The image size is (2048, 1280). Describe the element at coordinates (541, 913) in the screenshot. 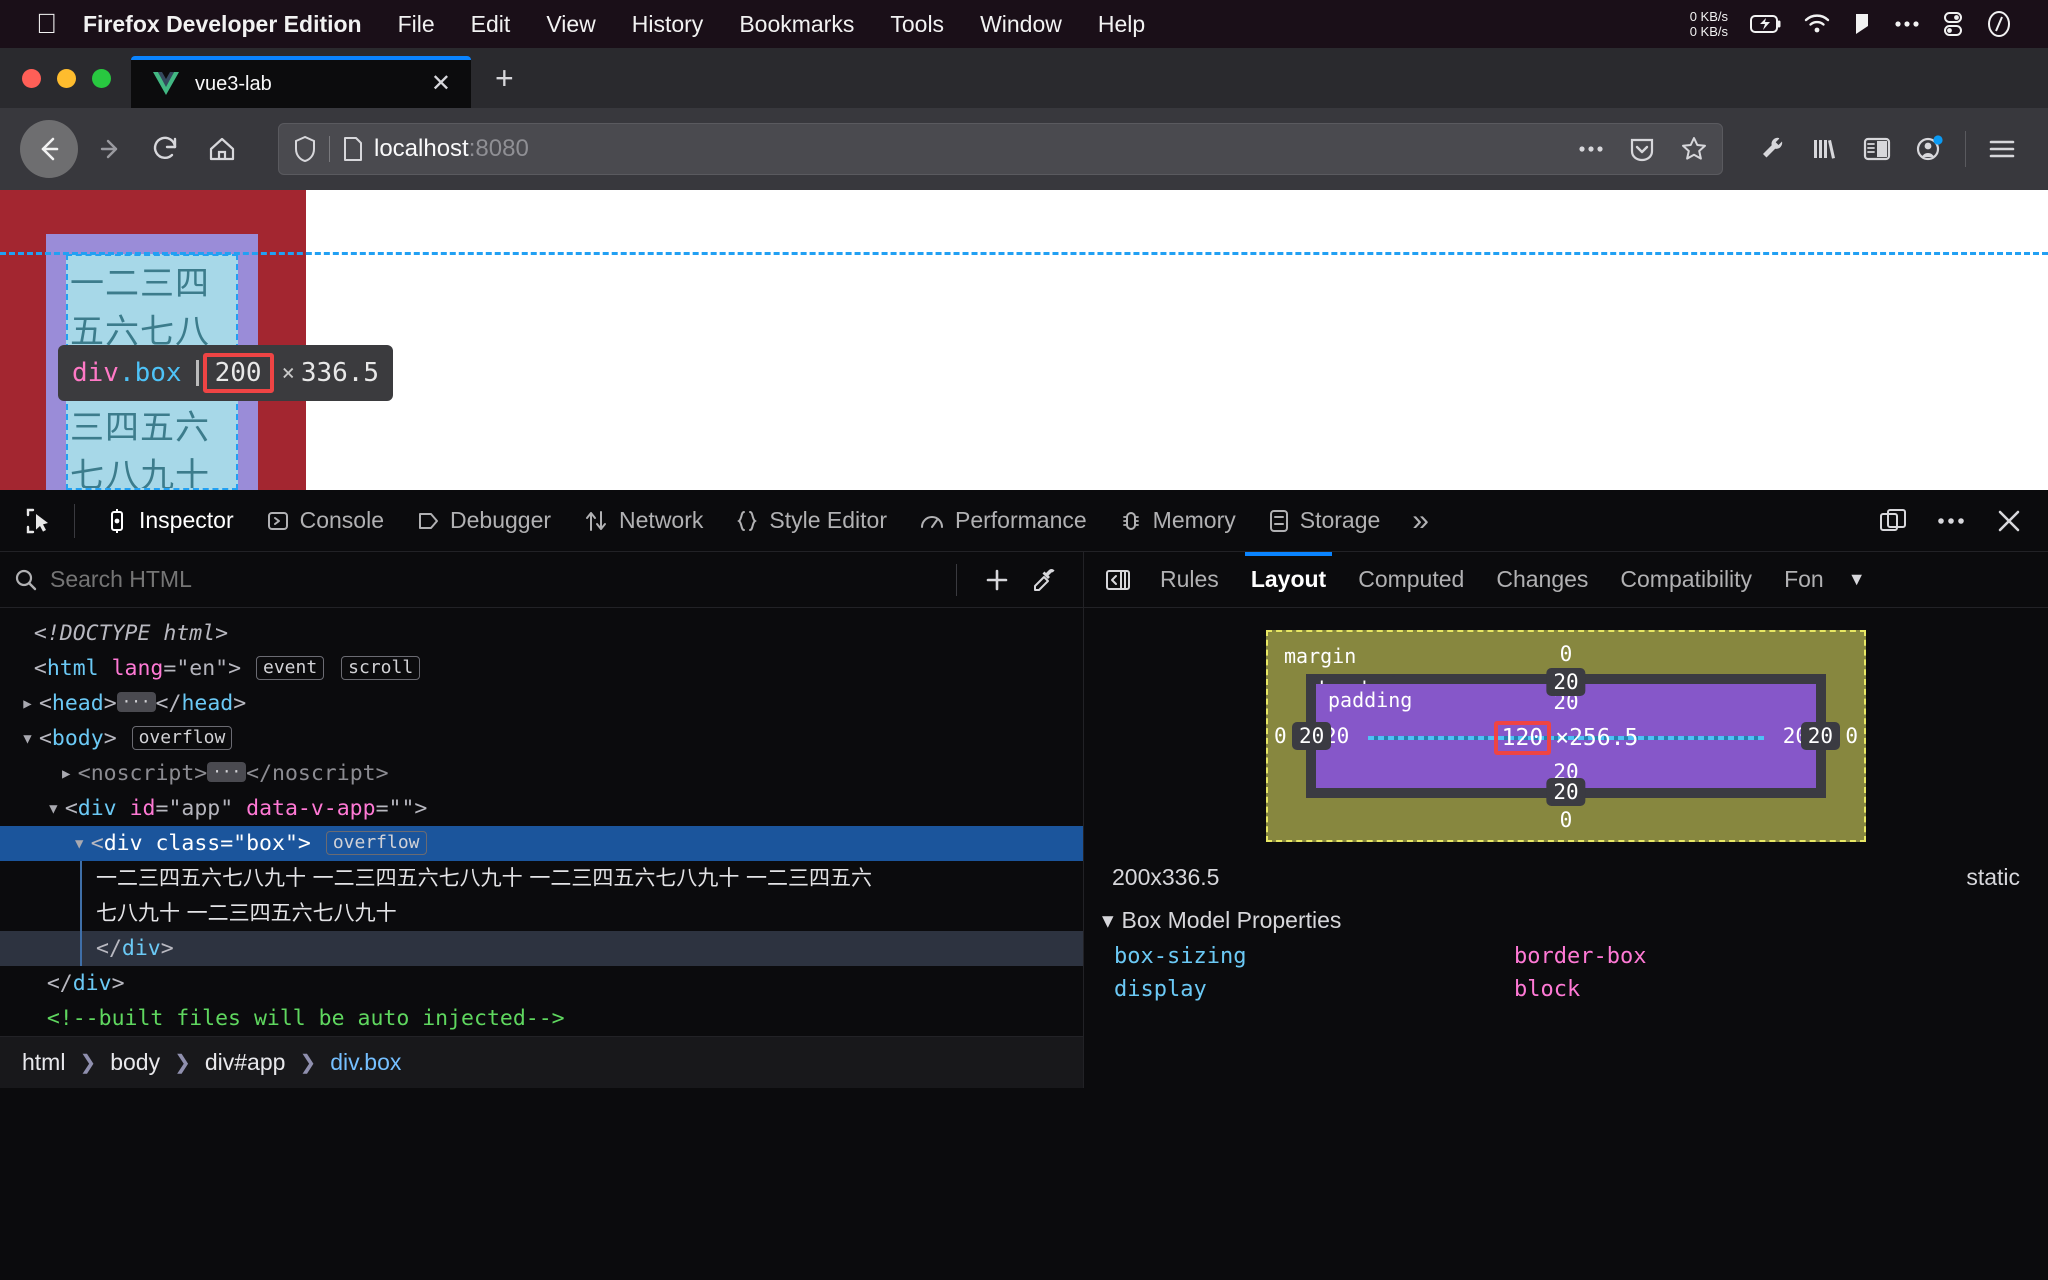

I see `markup-line-text-node-cont: 七八九十 一二三四五六七八九十` at that location.